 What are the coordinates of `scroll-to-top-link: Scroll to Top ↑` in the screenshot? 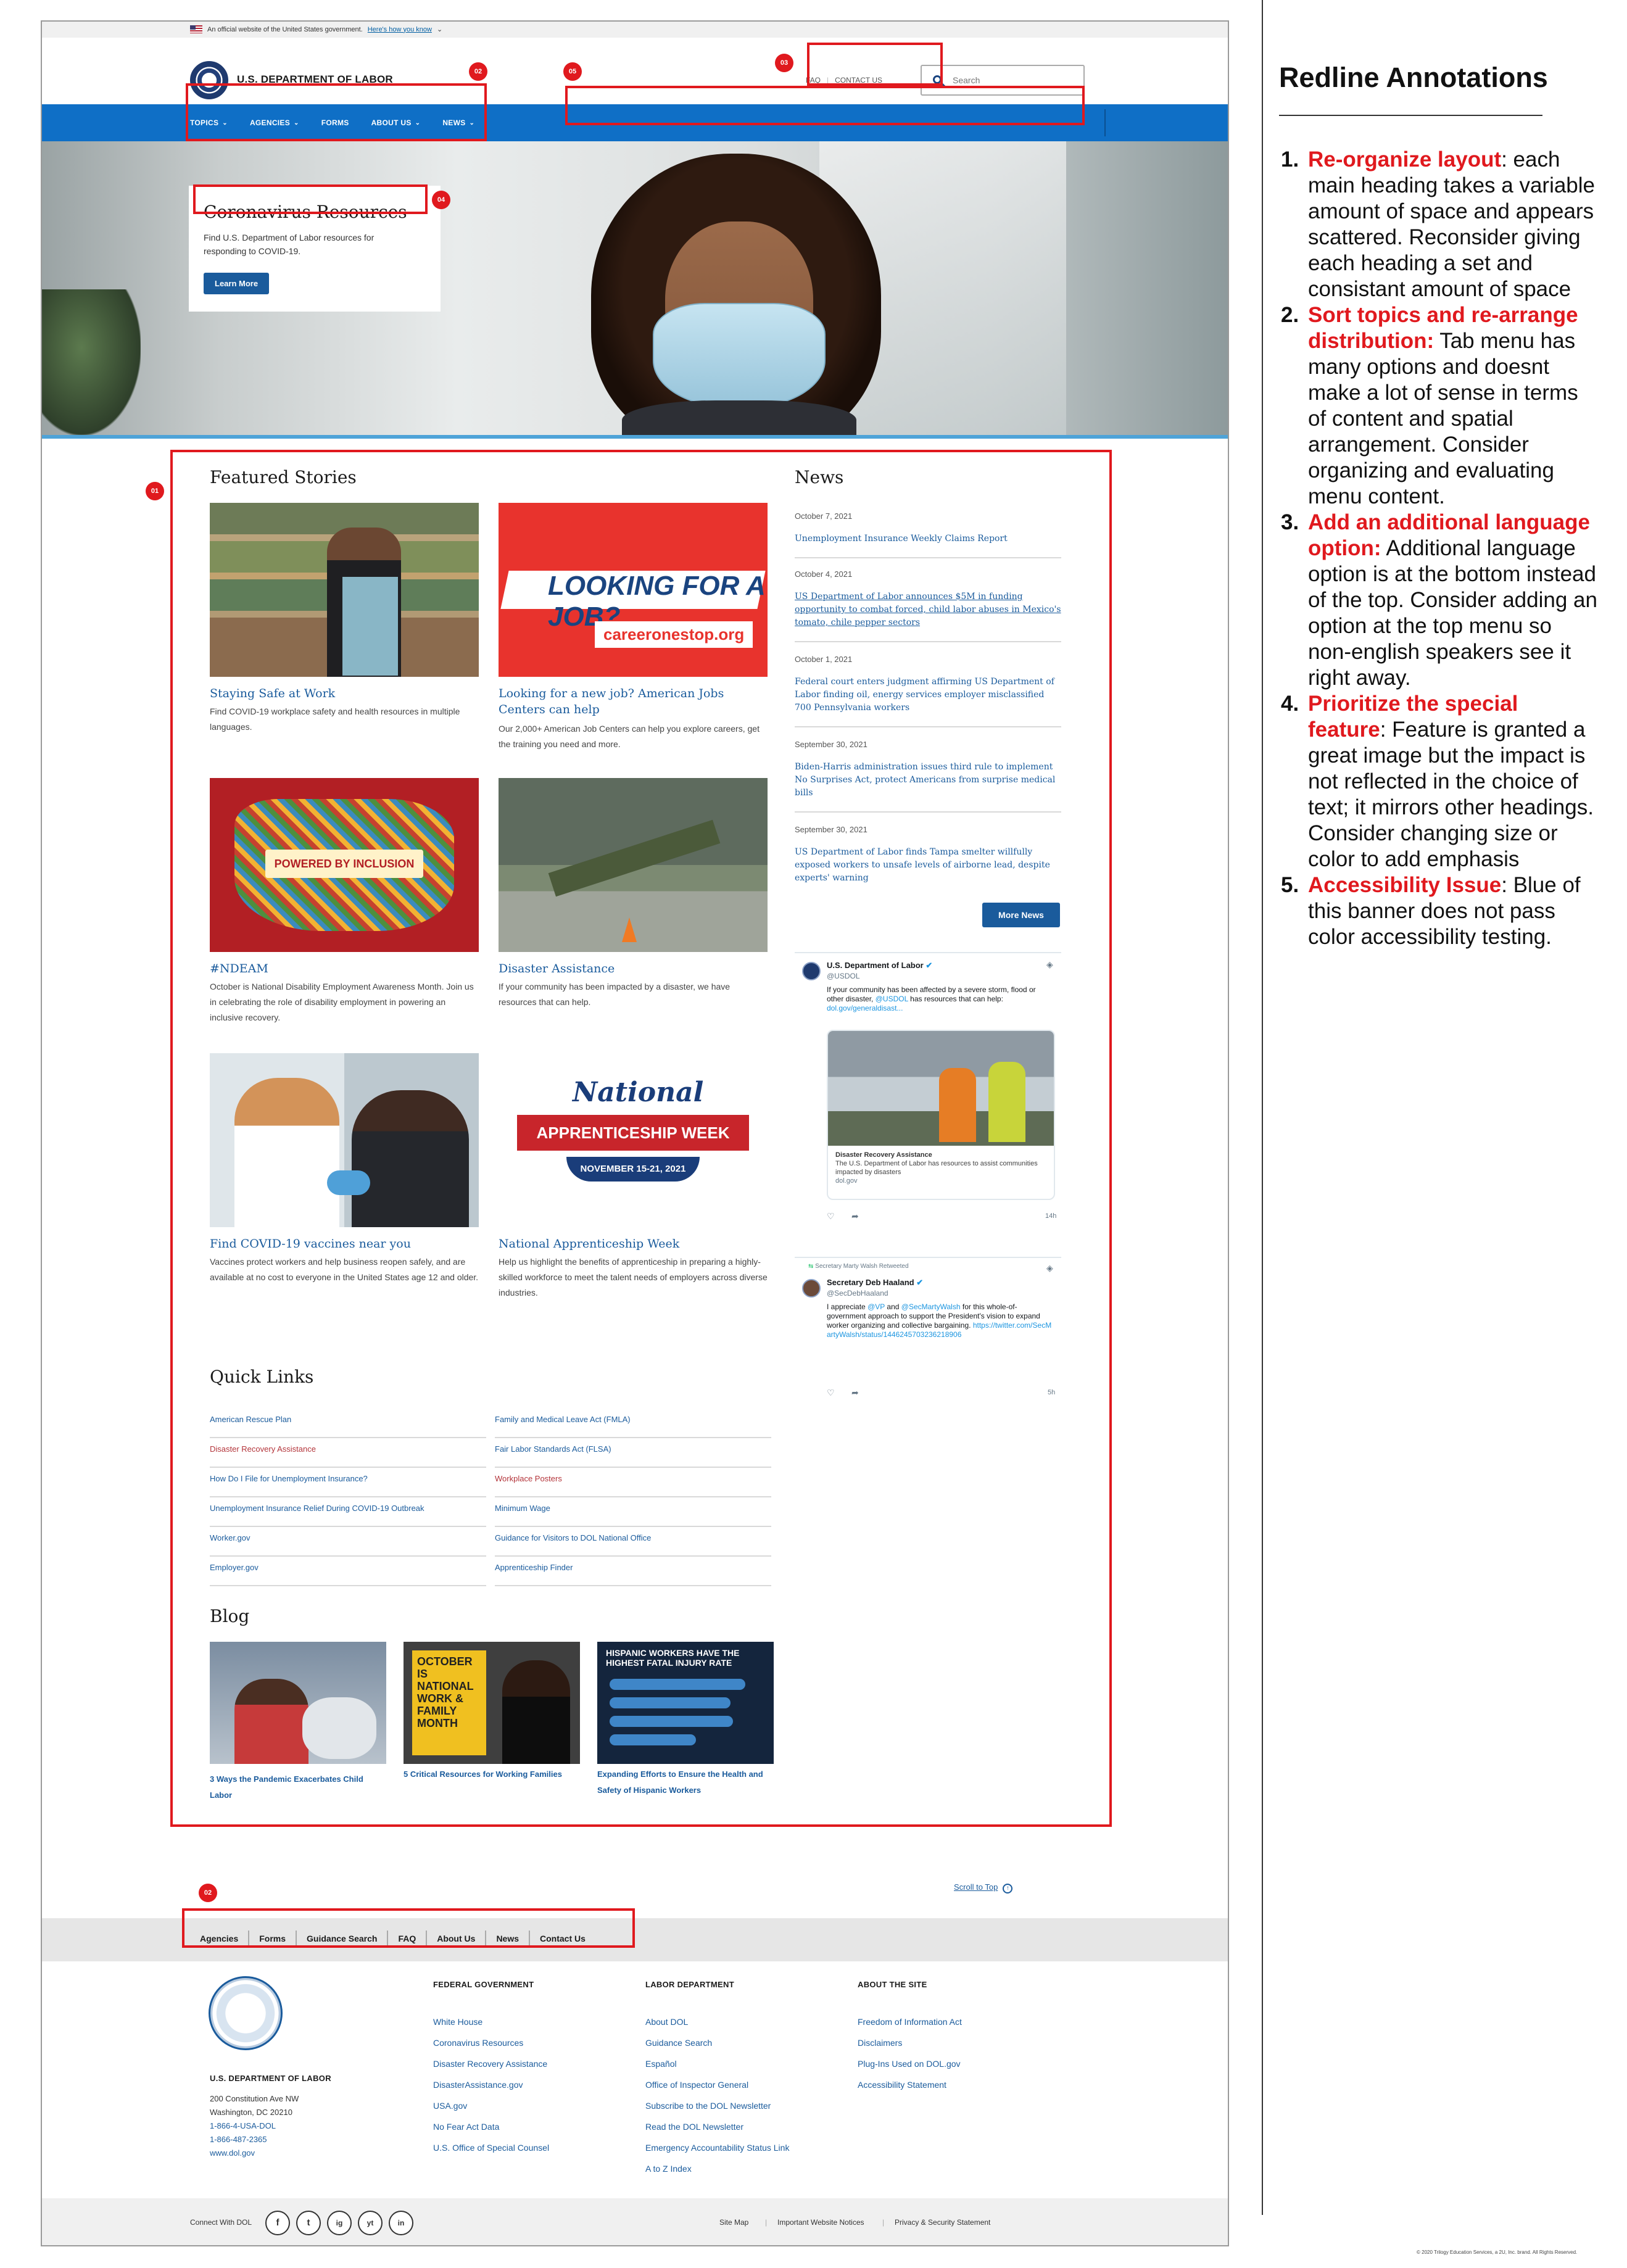 It's located at (984, 1887).